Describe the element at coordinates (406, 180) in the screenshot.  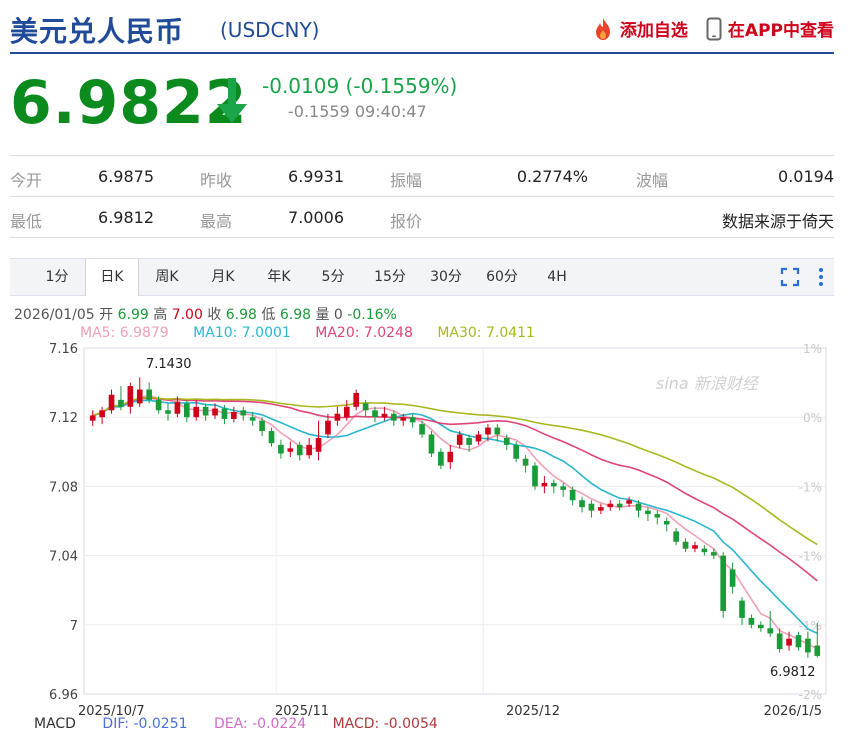
I see `stat-label-amplitude: 振幅` at that location.